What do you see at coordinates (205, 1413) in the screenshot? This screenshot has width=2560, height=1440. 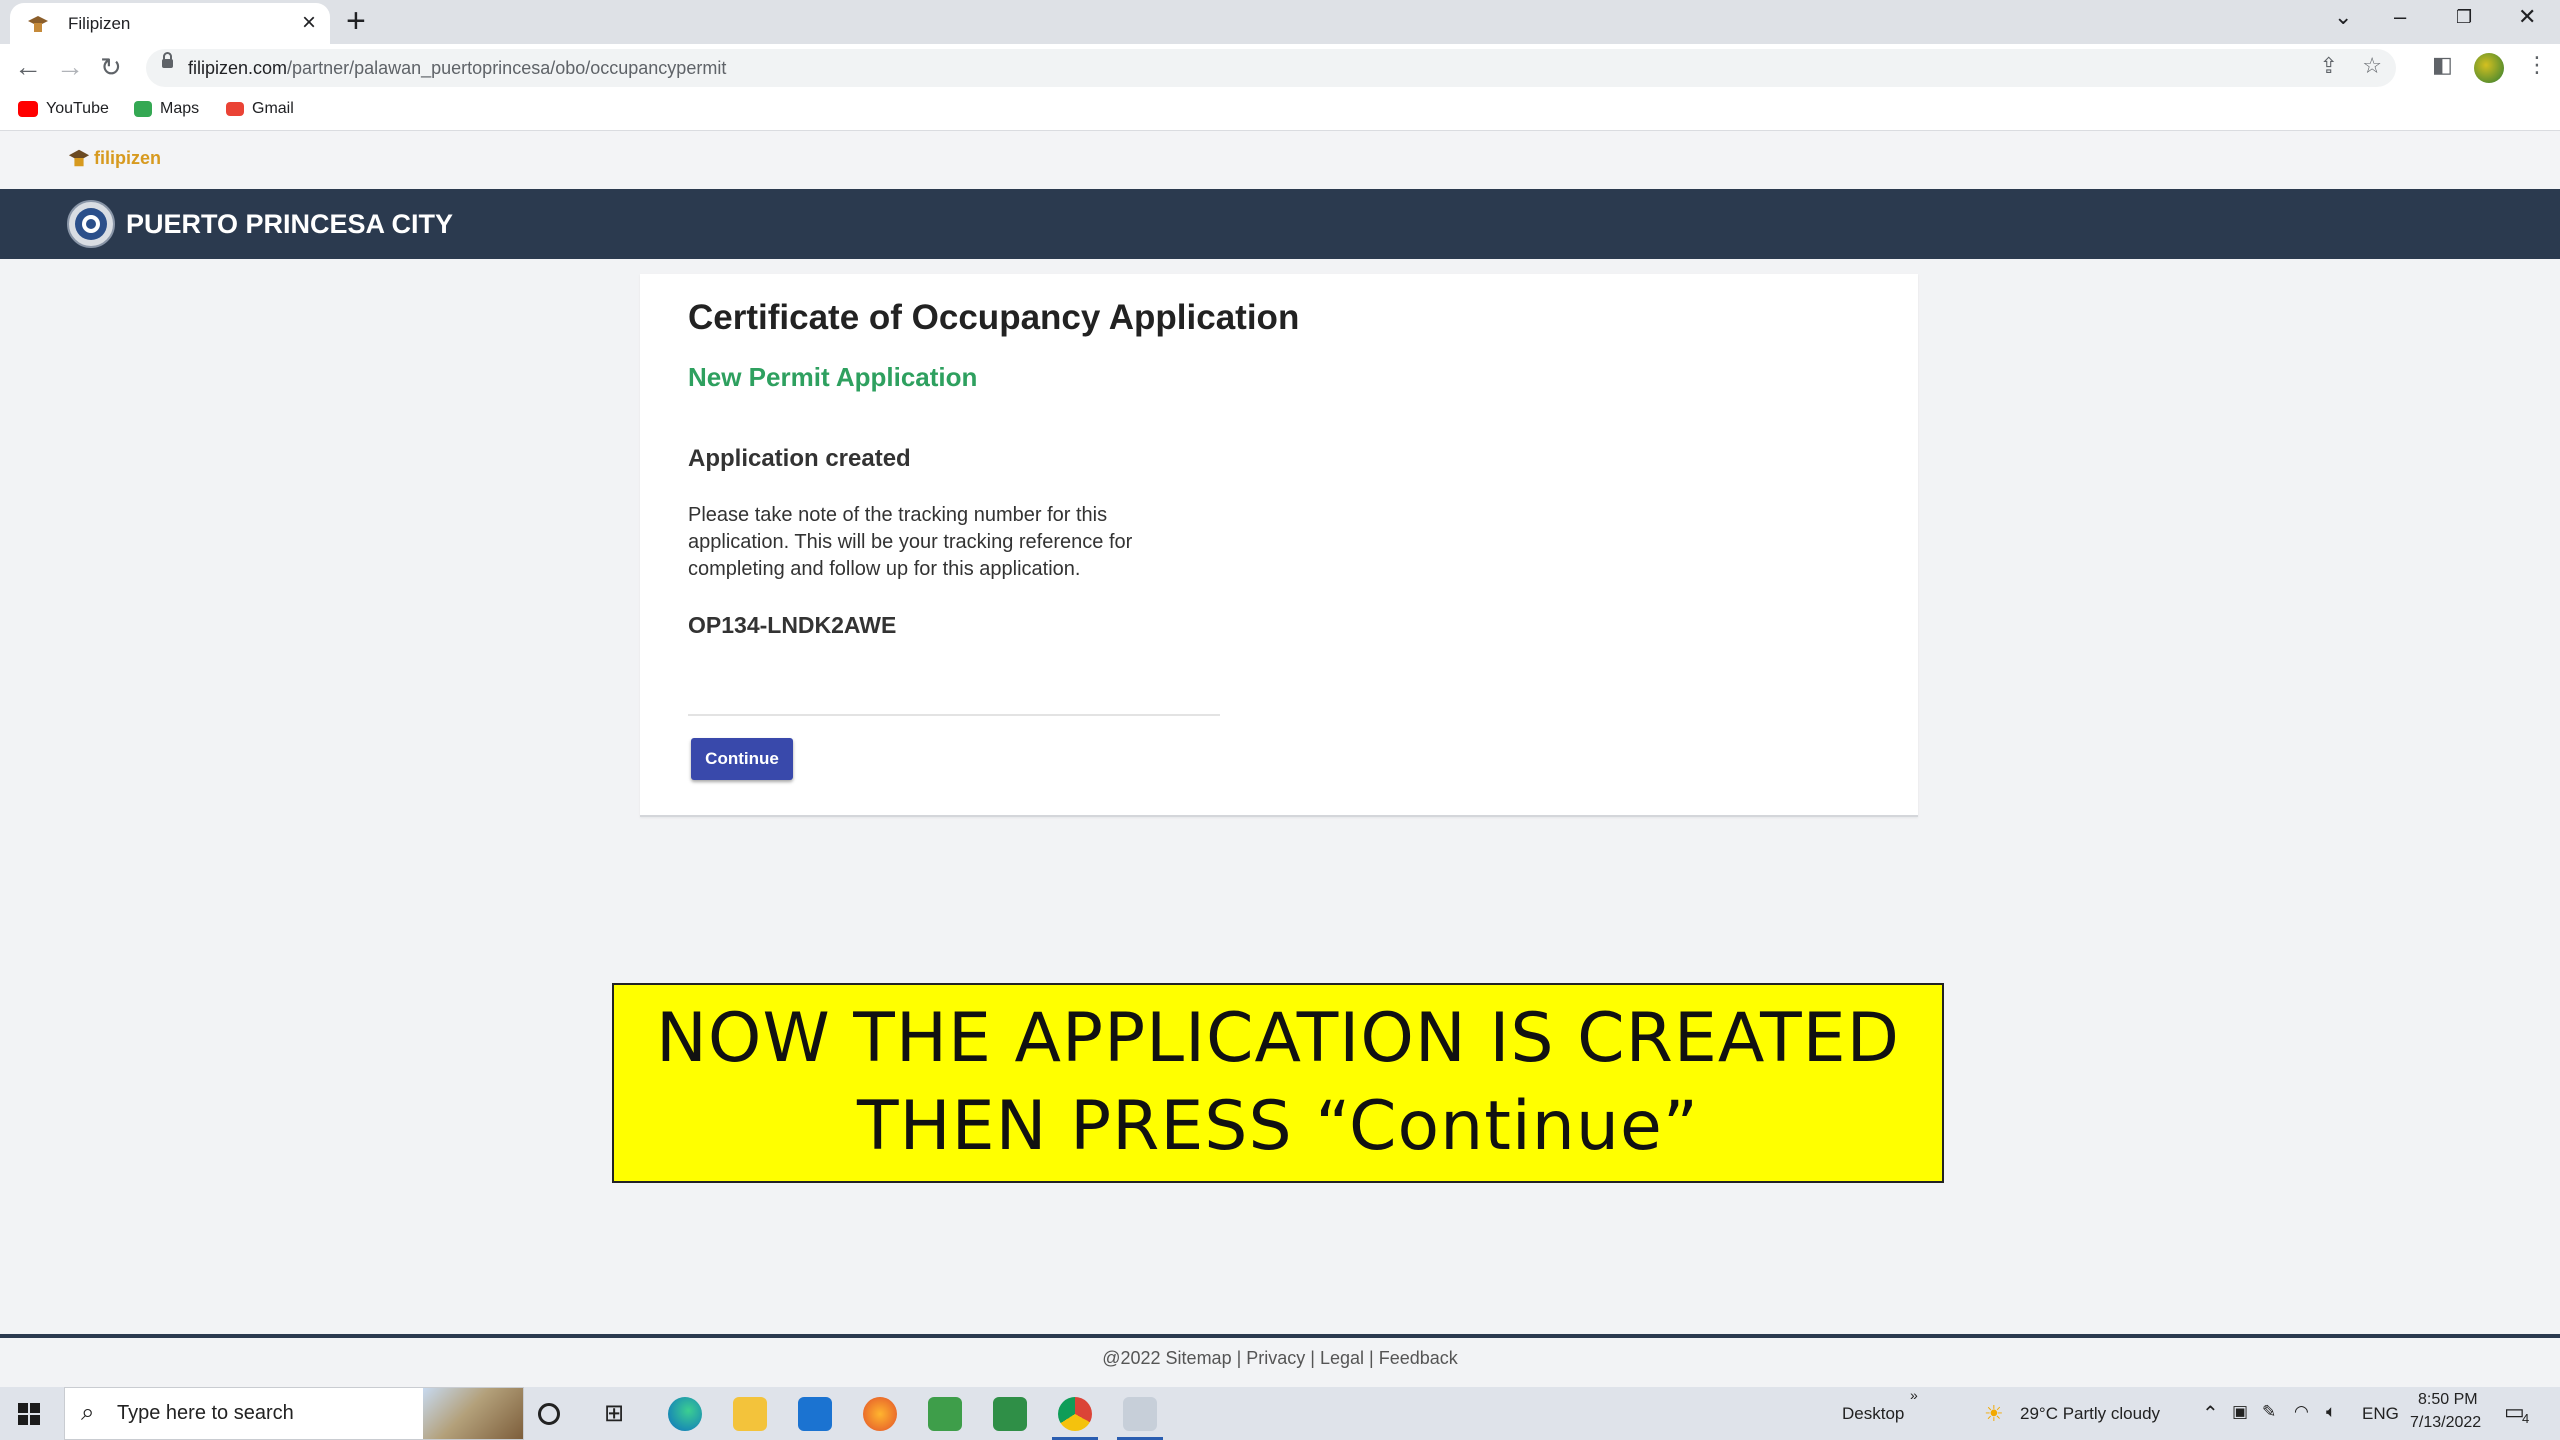 I see `search-placeholder: Type here to search` at bounding box center [205, 1413].